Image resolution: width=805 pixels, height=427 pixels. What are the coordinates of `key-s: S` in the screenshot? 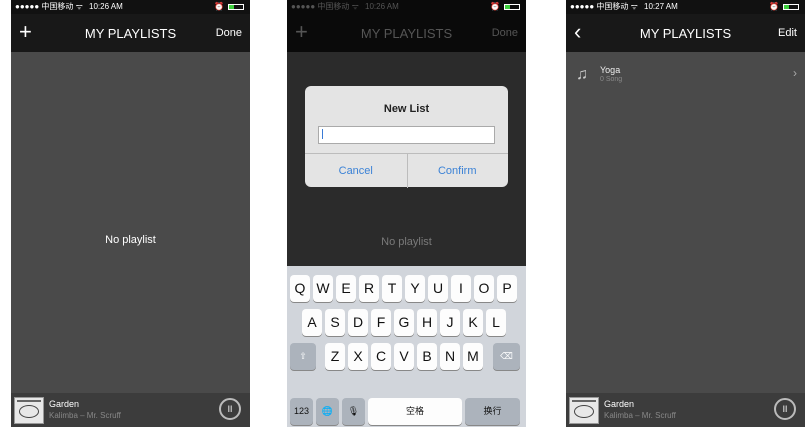 It's located at (335, 322).